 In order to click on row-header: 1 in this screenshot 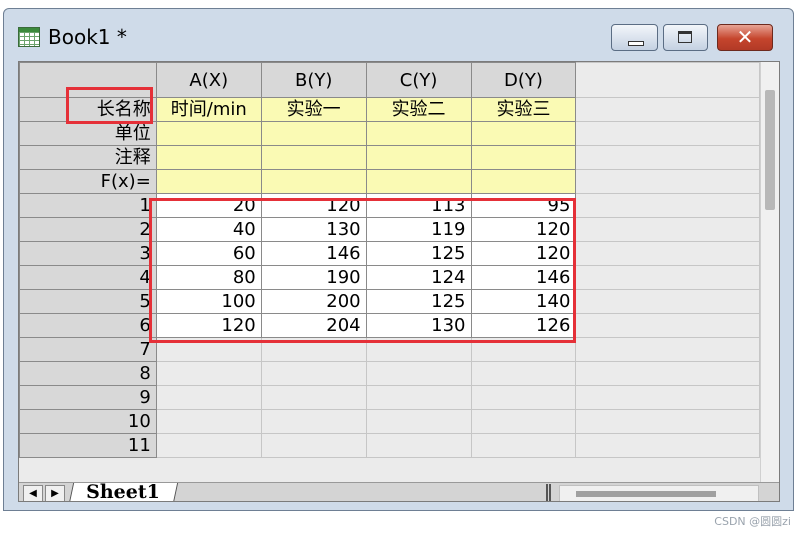, I will do `click(88, 205)`.